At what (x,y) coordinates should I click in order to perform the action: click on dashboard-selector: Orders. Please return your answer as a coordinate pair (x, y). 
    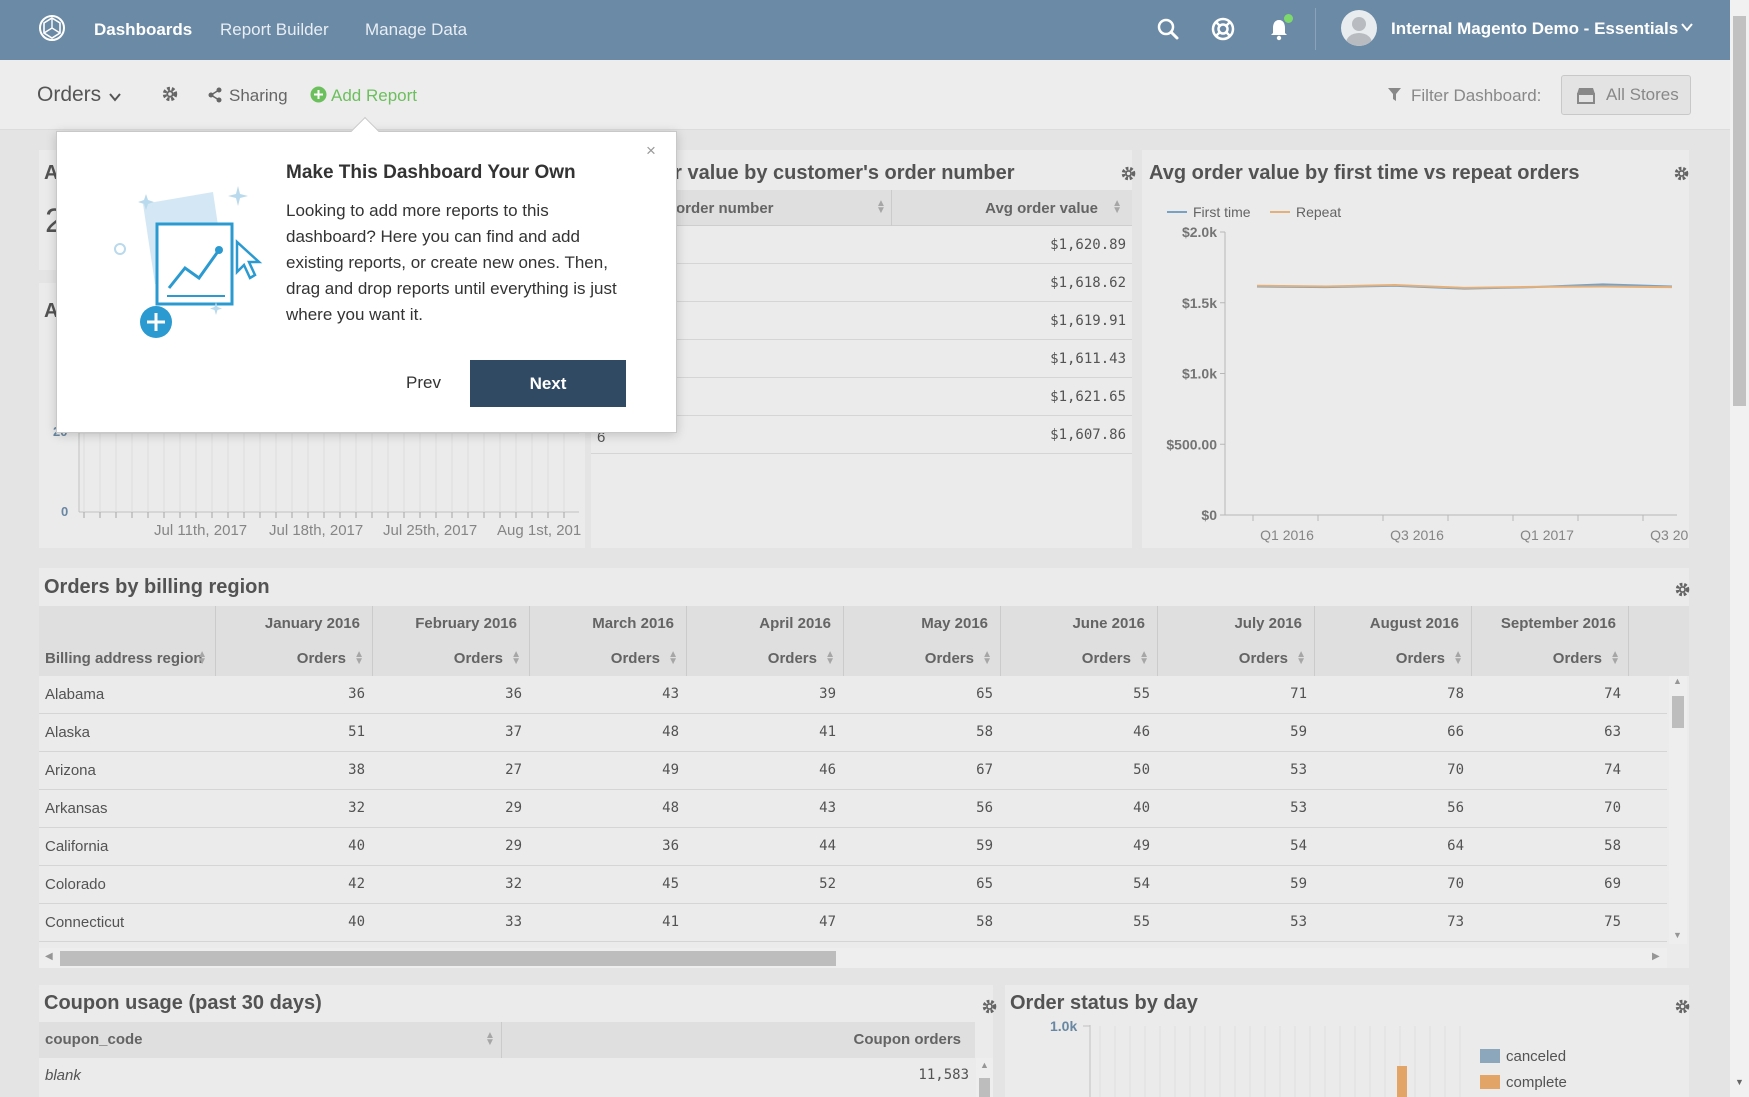
    Looking at the image, I should click on (69, 95).